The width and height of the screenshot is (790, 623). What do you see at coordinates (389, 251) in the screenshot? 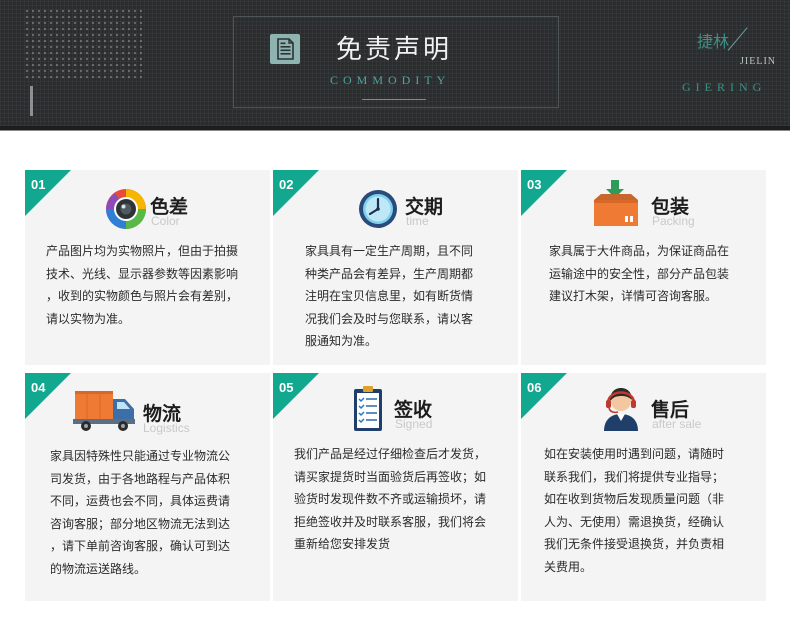
I see `card-body-line: 家具具有一定生产周期，且不同` at bounding box center [389, 251].